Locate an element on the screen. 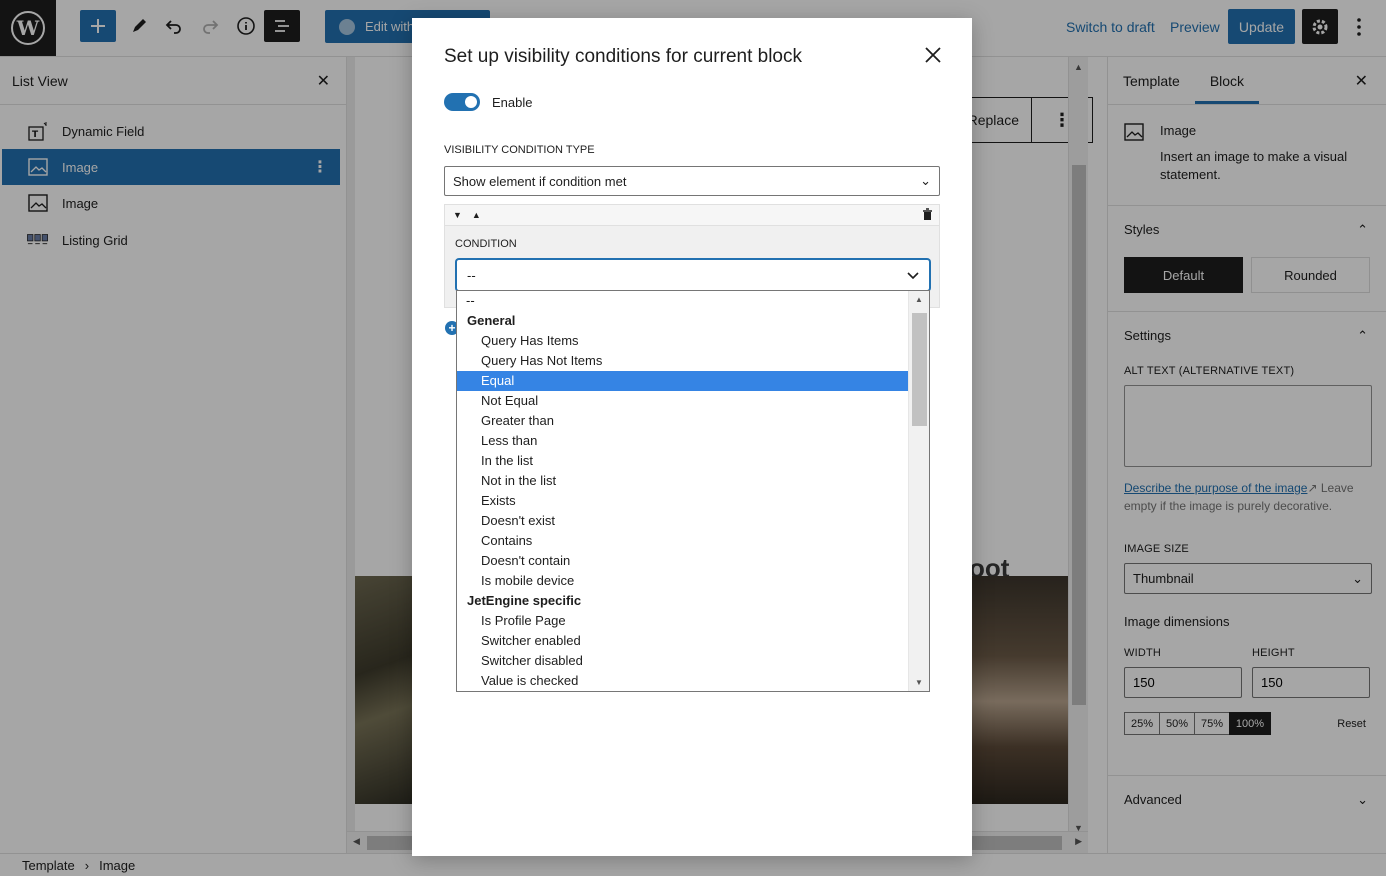  dropdown-option-highlighted: Equal is located at coordinates (682, 381).